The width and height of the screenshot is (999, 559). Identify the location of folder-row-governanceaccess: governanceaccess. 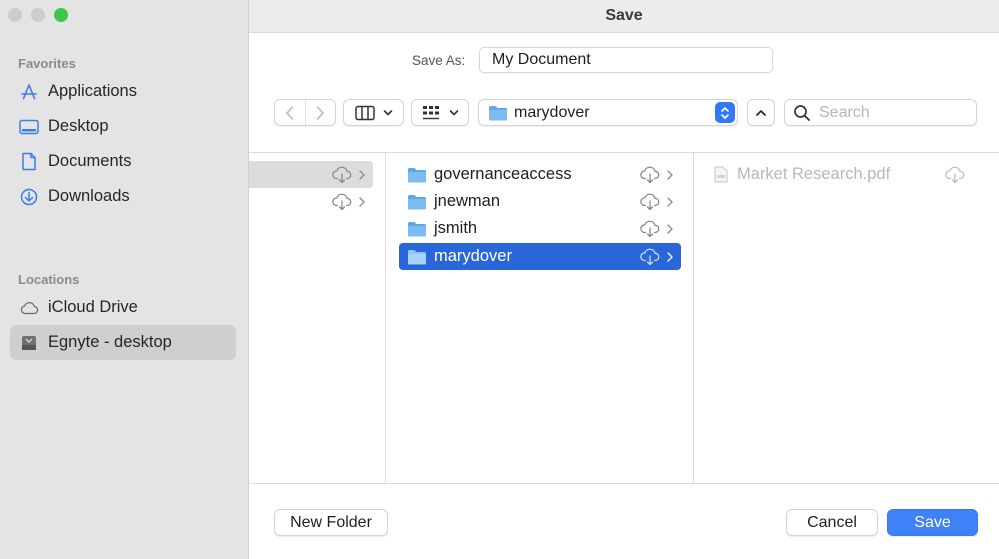
(540, 174).